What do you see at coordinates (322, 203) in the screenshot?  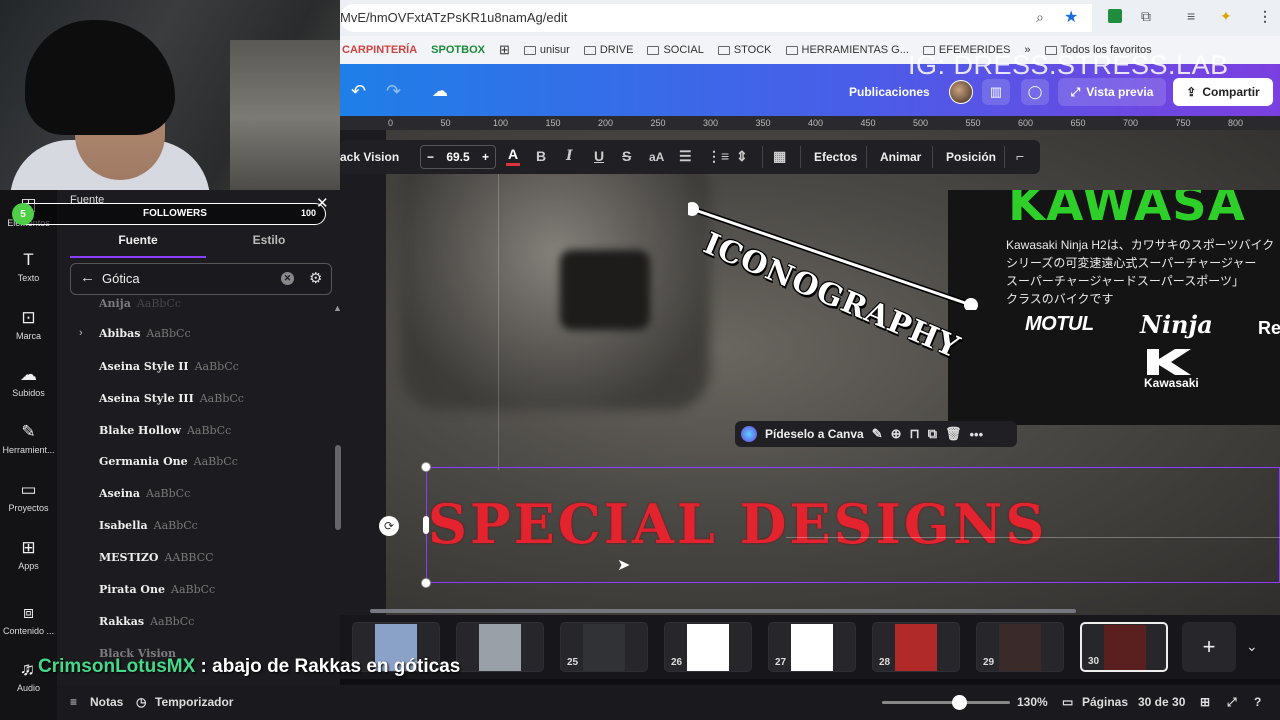 I see `close-icon: ✕` at bounding box center [322, 203].